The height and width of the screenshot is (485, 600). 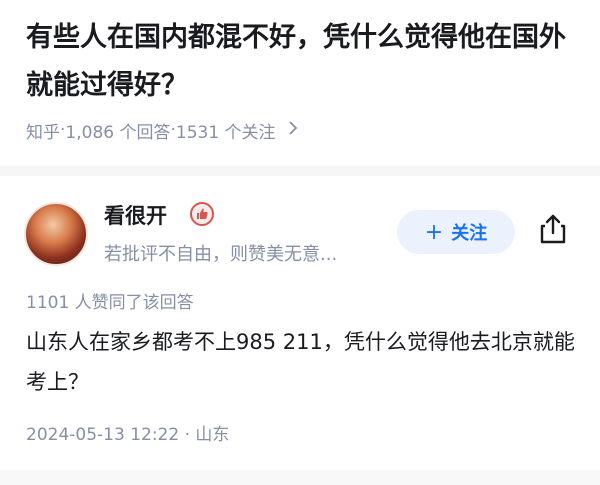 I want to click on bottom-bar, so click(x=300, y=477).